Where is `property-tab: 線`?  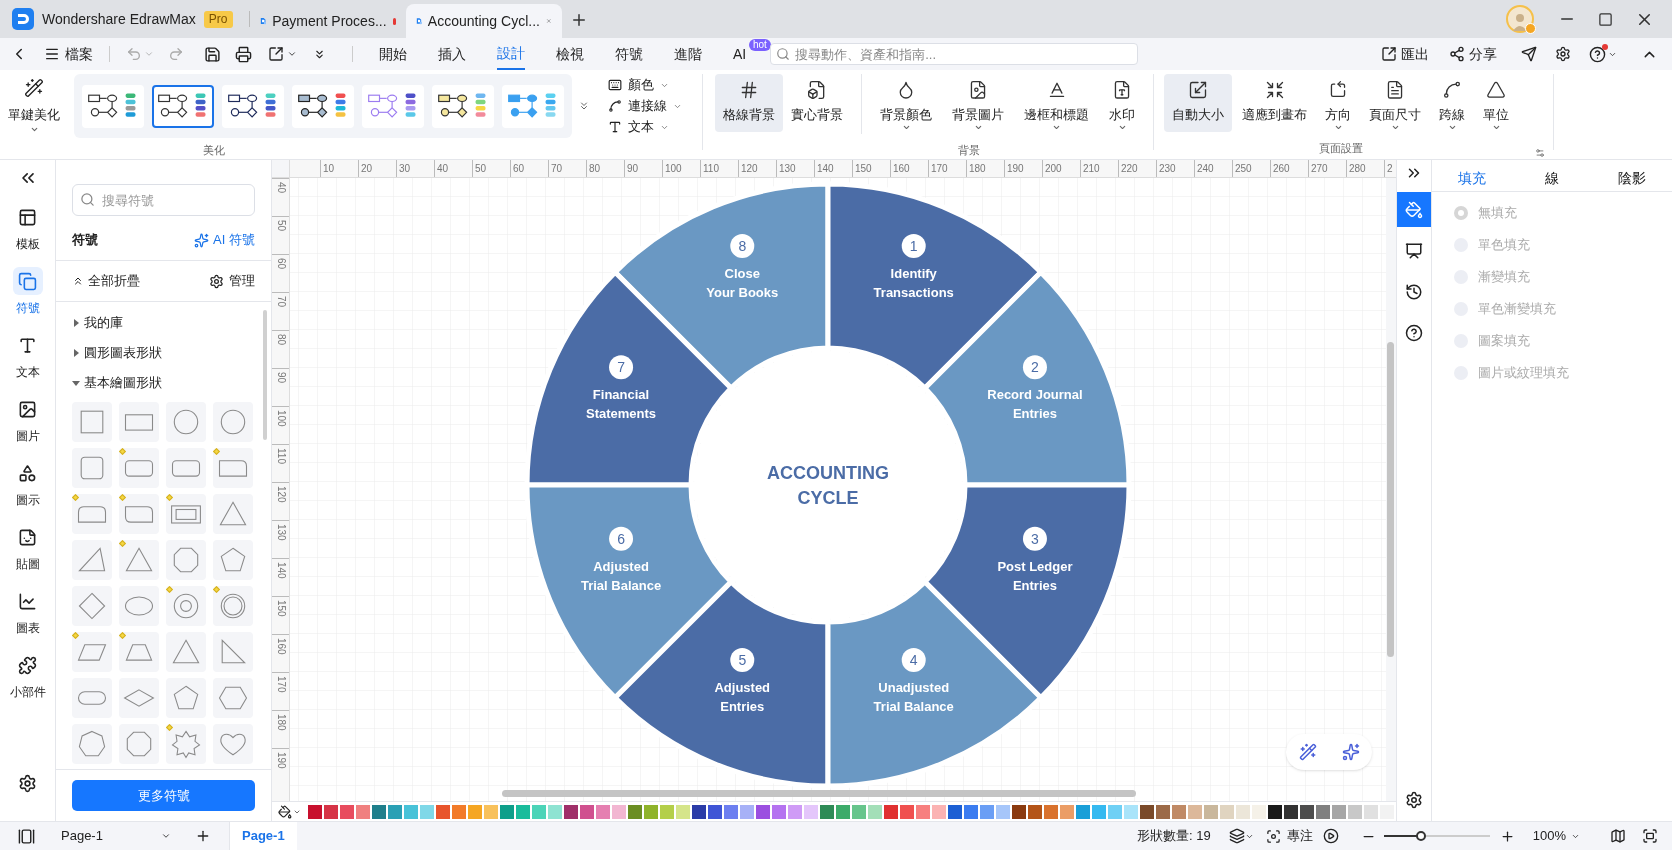
property-tab: 線 is located at coordinates (1552, 178).